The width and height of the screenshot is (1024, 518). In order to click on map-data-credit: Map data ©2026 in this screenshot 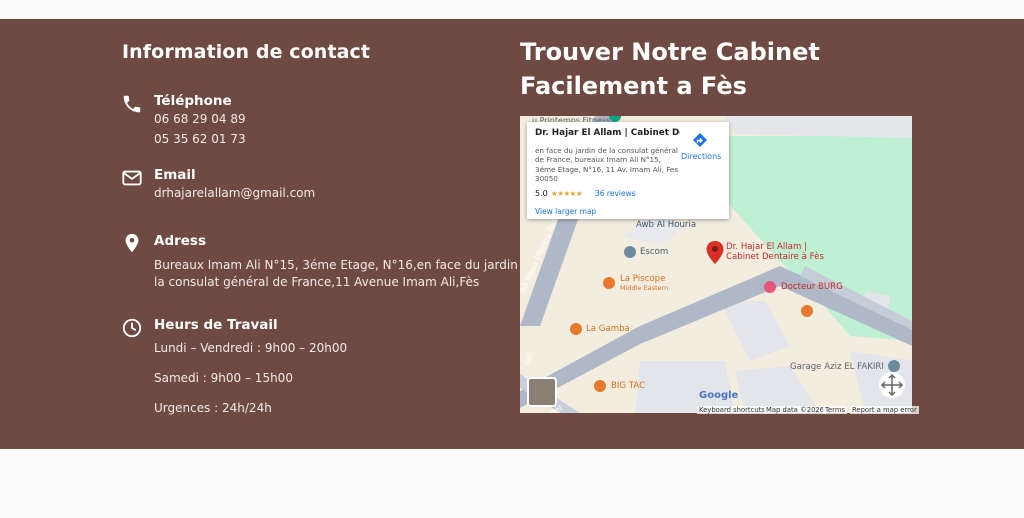, I will do `click(795, 410)`.